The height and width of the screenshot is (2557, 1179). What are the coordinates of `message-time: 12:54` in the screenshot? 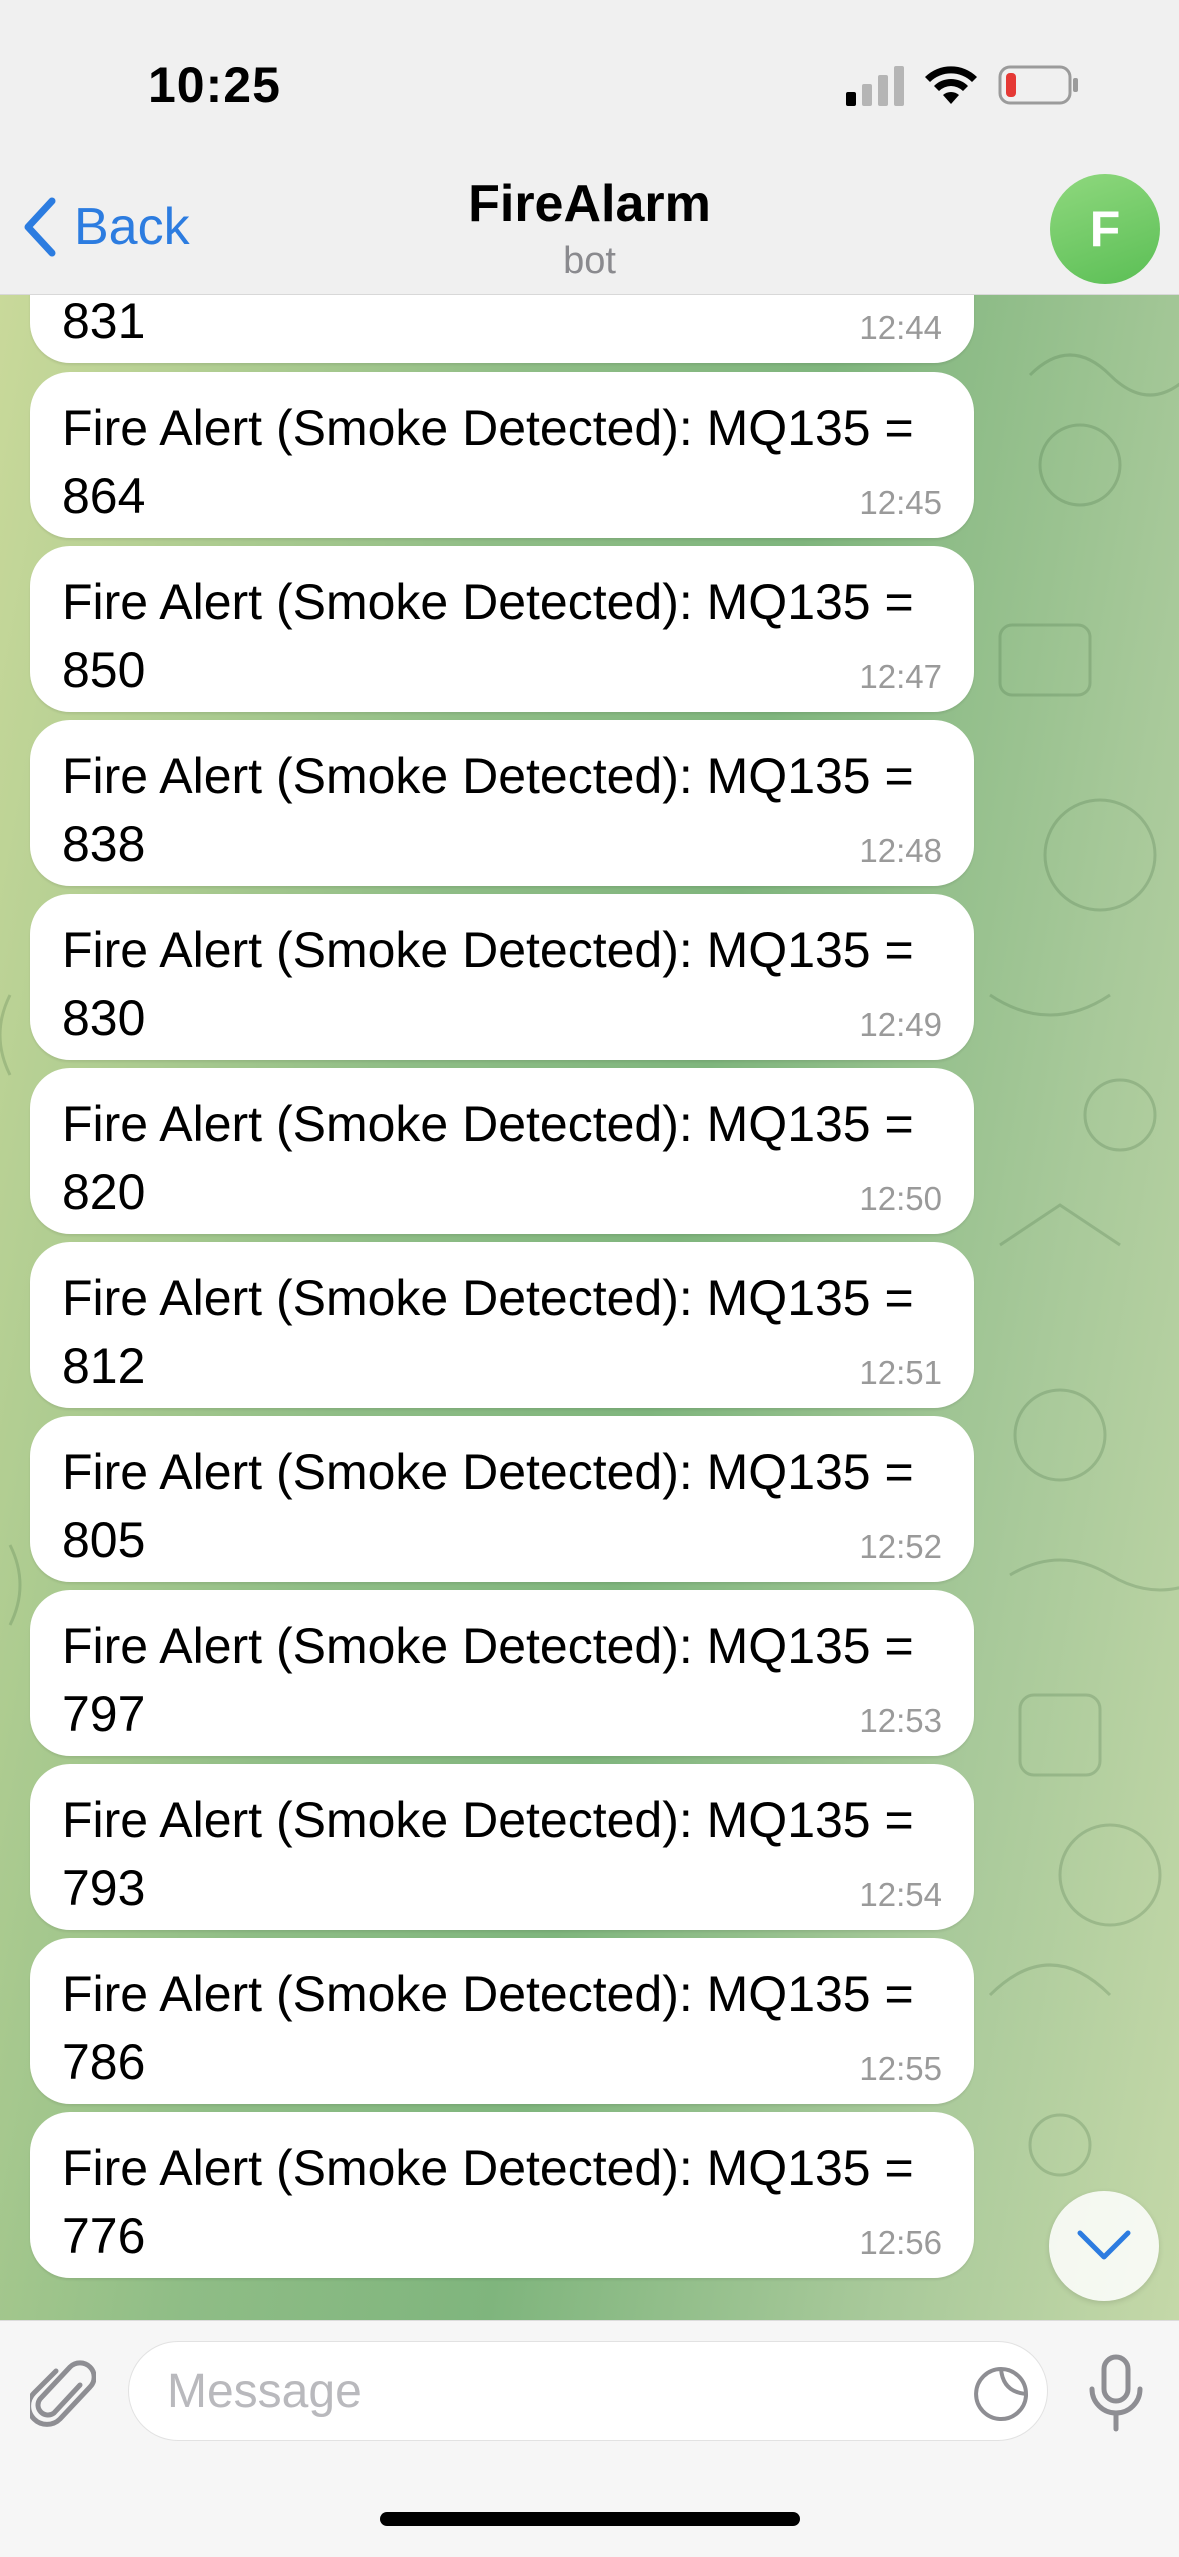 It's located at (900, 1894).